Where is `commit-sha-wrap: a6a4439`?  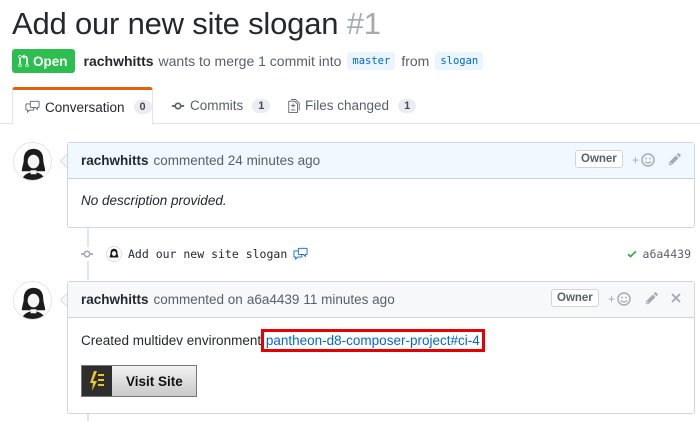 commit-sha-wrap: a6a4439 is located at coordinates (658, 254).